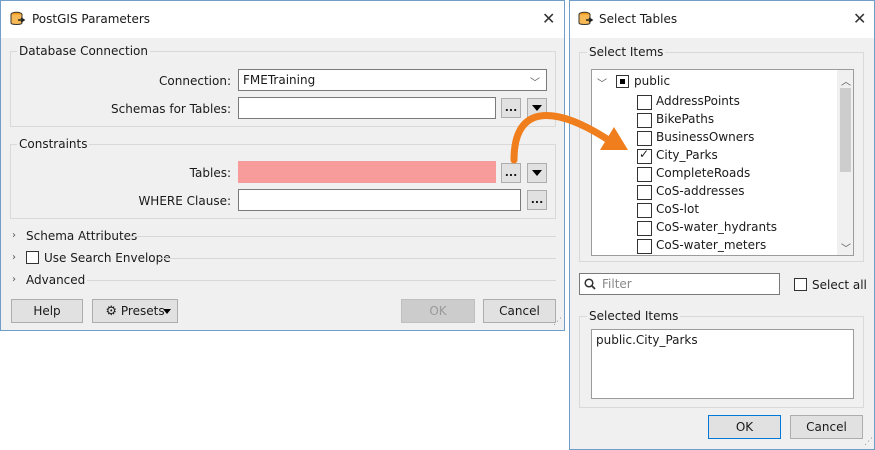  What do you see at coordinates (617, 284) in the screenshot?
I see `filter-placeholder: Filter` at bounding box center [617, 284].